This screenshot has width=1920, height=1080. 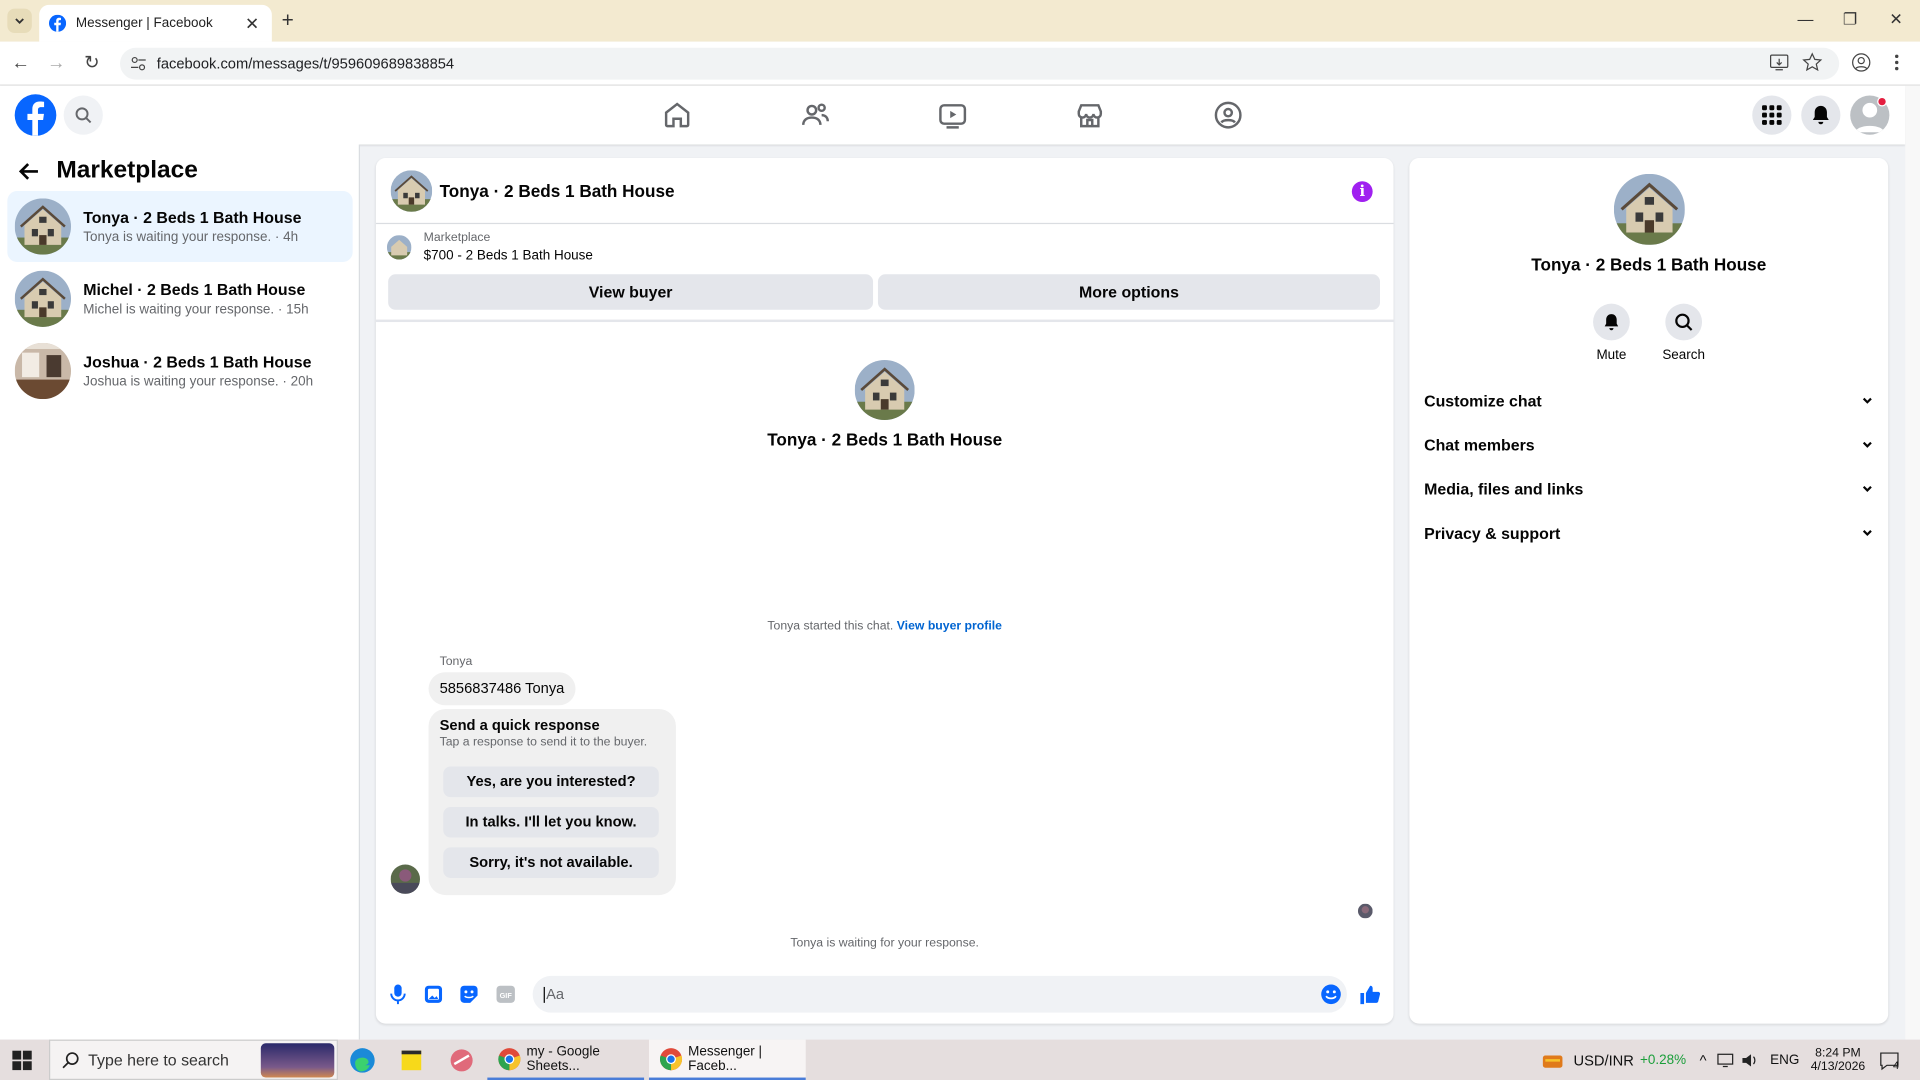 I want to click on groups-nav-button, so click(x=1228, y=115).